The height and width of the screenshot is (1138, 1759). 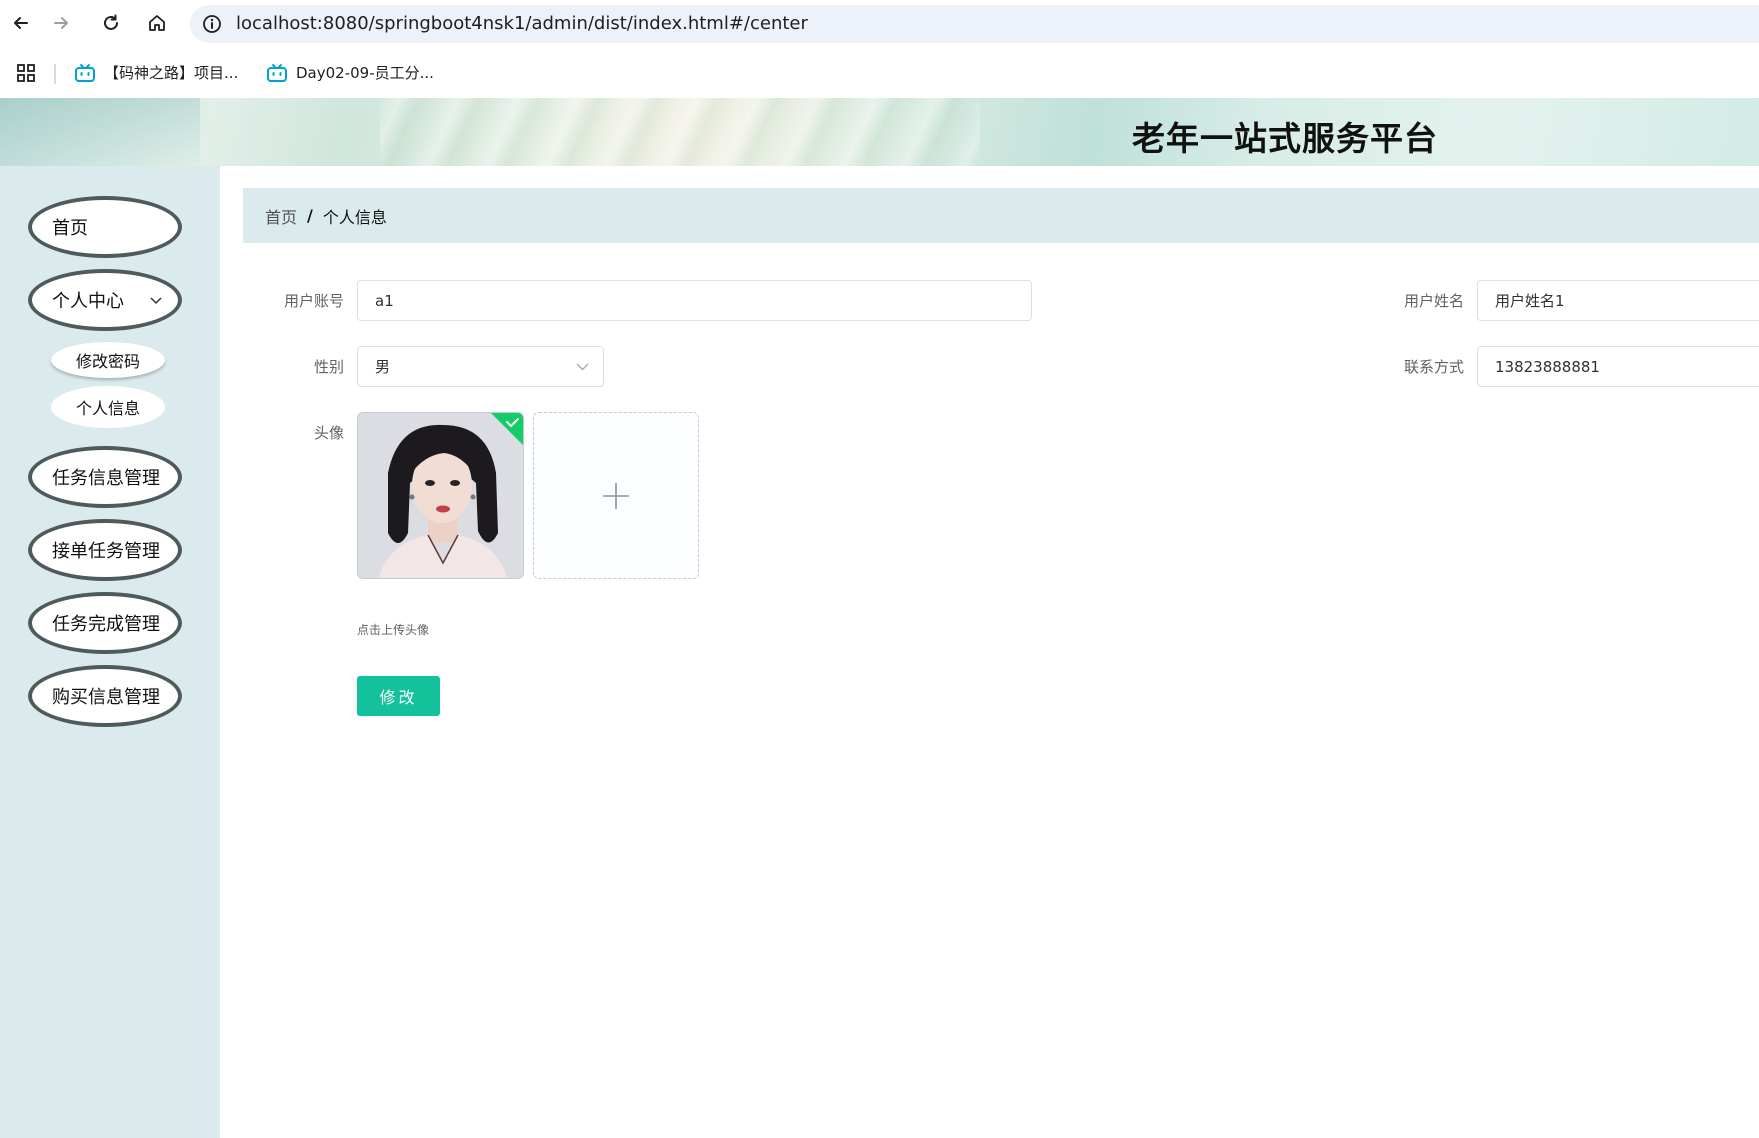 I want to click on arrow-left-icon, so click(x=21, y=23).